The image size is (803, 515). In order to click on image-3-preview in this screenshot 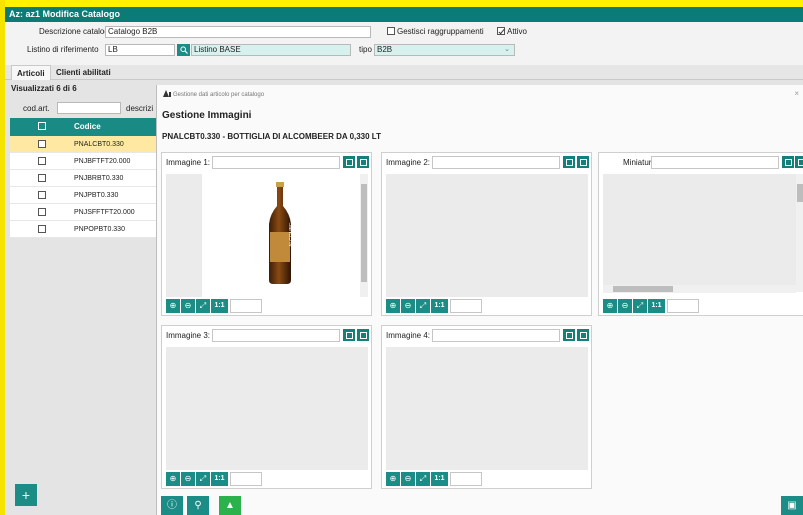, I will do `click(267, 408)`.